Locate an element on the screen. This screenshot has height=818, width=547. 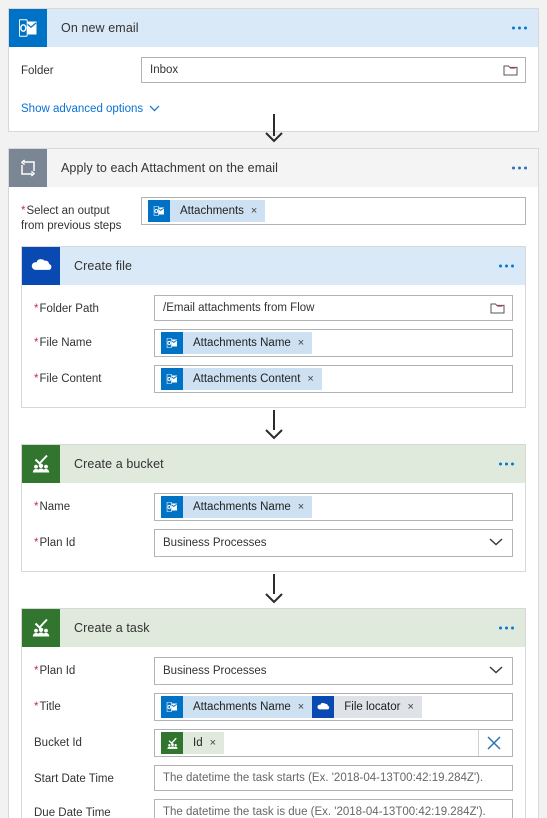
field-row-bucket-id: Bucket Id Id × is located at coordinates (273, 743).